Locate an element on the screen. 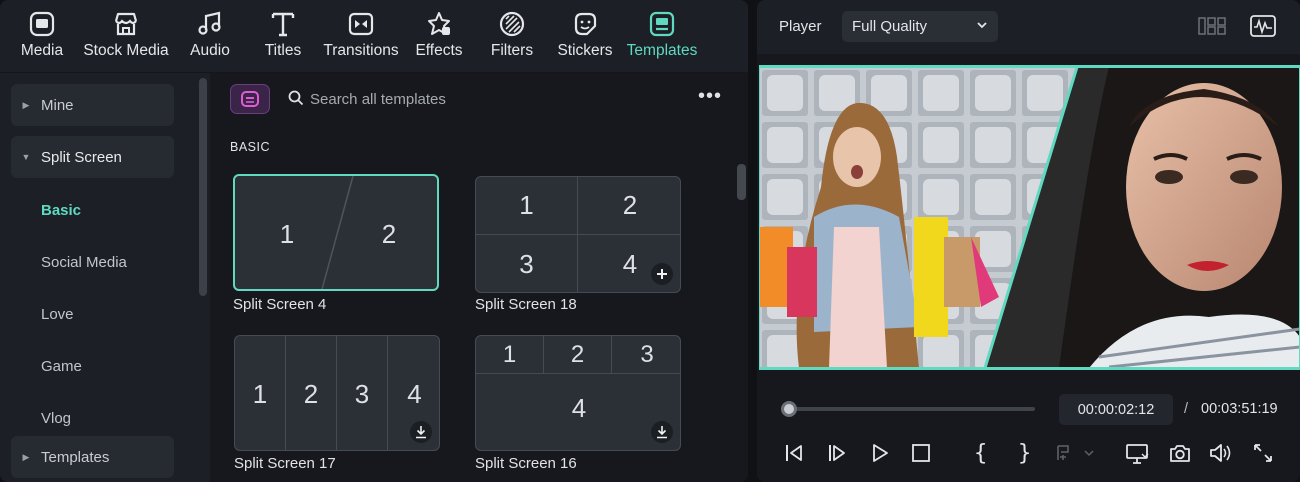 This screenshot has width=1300, height=482. toolbar-media: Media is located at coordinates (42, 36).